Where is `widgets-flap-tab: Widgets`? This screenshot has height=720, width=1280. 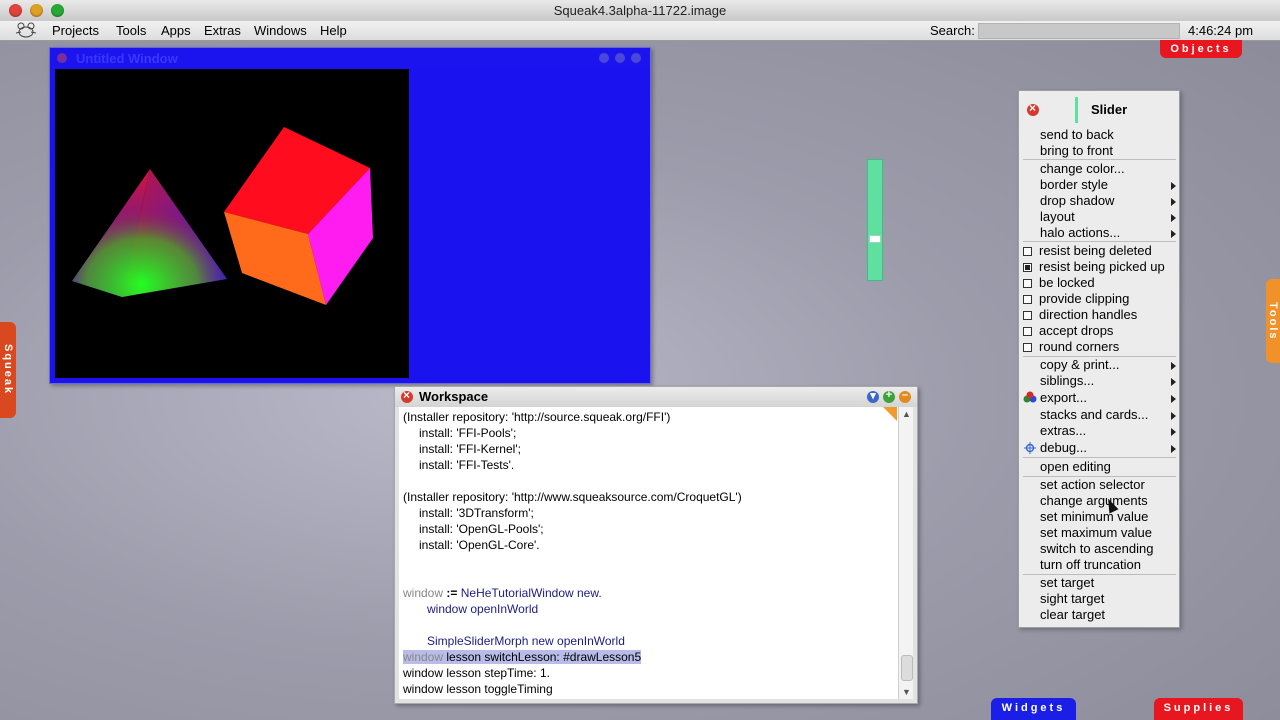
widgets-flap-tab: Widgets is located at coordinates (1033, 709).